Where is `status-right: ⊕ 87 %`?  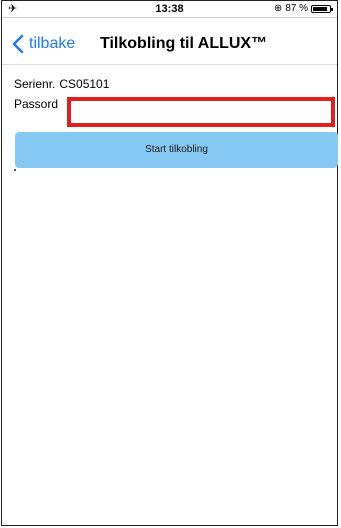 status-right: ⊕ 87 % is located at coordinates (303, 8).